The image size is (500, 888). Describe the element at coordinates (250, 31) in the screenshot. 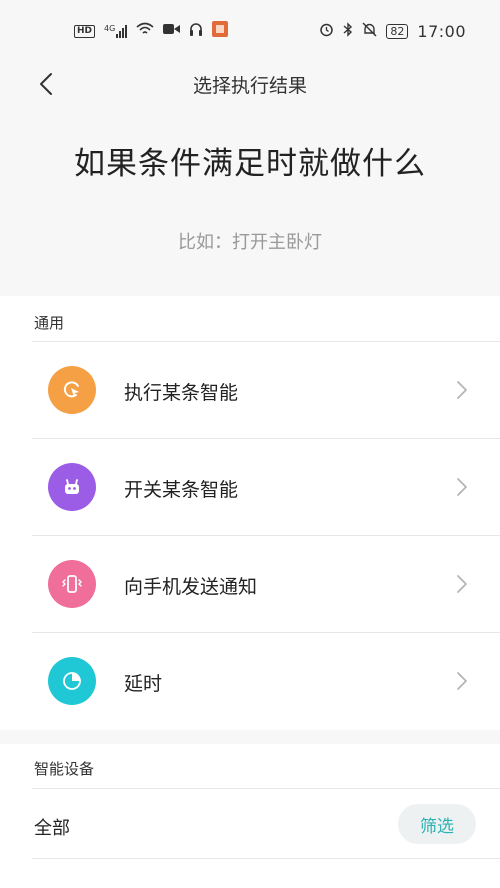

I see `status-bar: HD 4G 82 17:00` at that location.